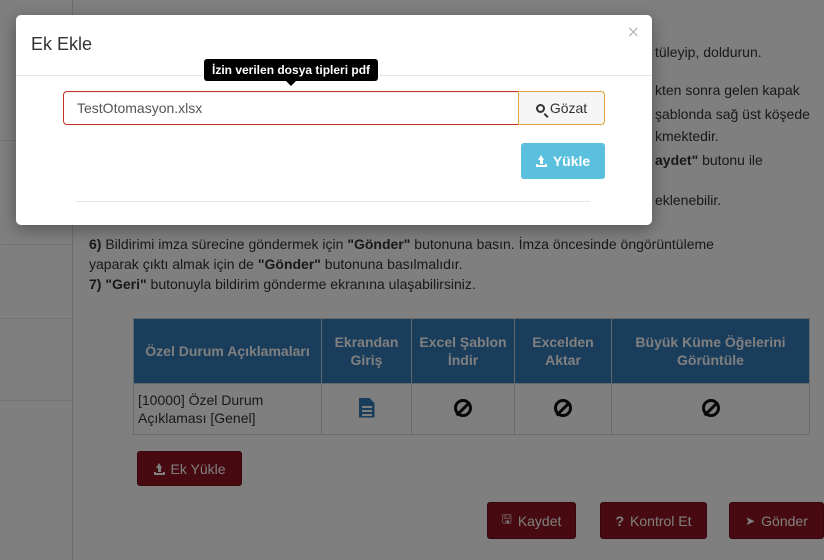 This screenshot has height=560, width=824. I want to click on upload-icon, so click(541, 161).